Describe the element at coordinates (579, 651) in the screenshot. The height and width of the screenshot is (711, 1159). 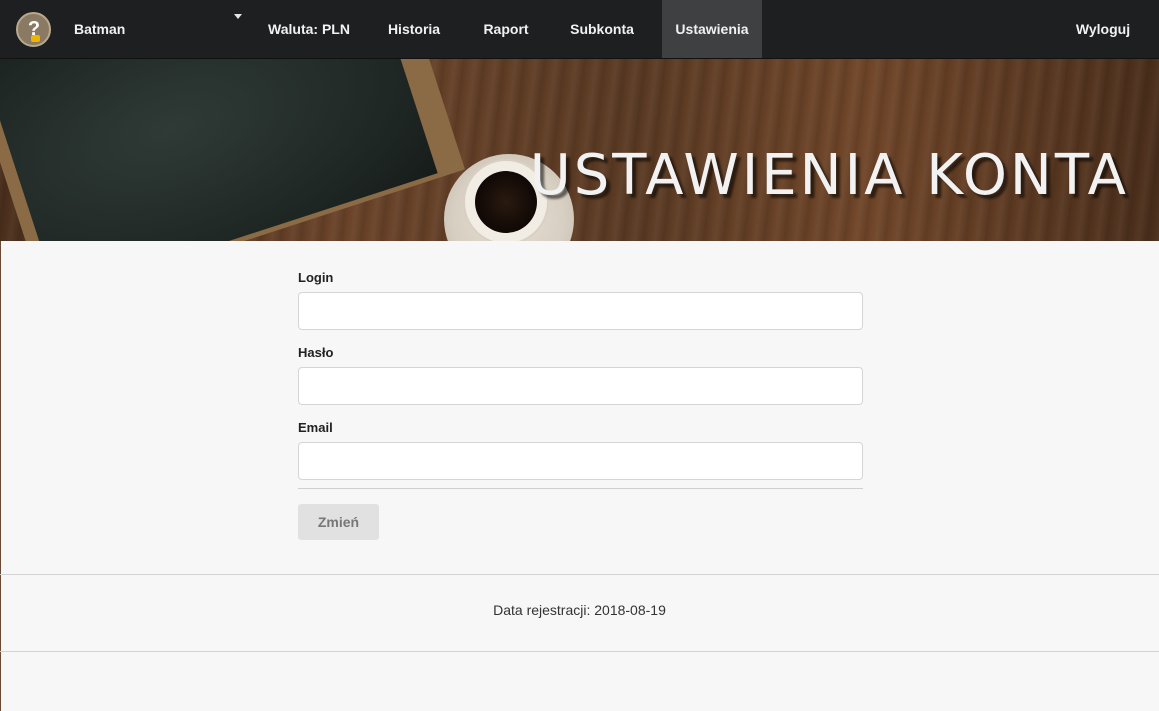
I see `footer-divider-bottom` at that location.